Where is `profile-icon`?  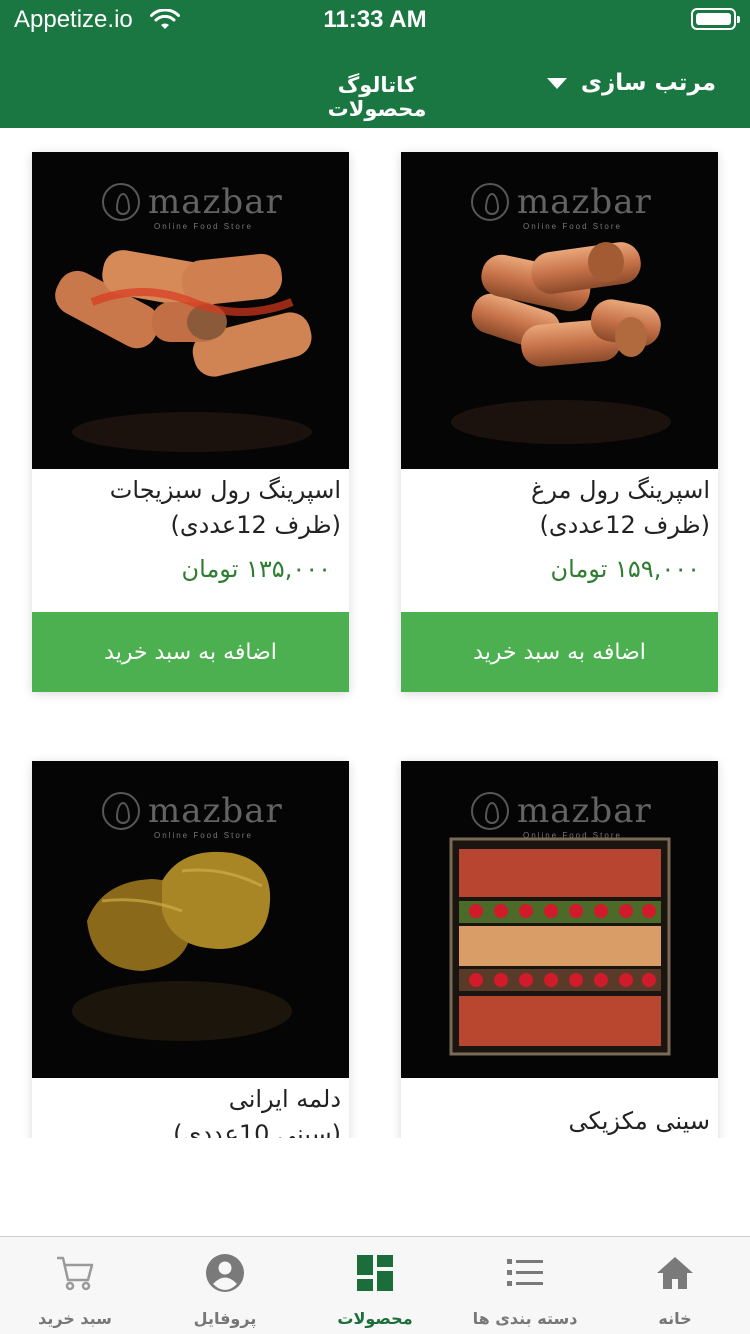
profile-icon is located at coordinates (225, 1273).